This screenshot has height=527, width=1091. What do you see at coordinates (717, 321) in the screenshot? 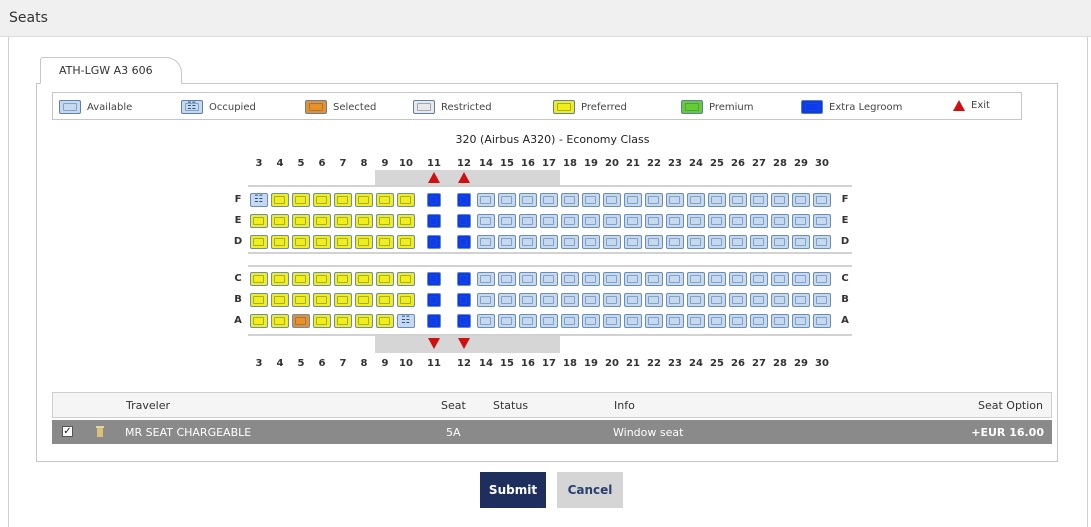
I see `seat-25A` at bounding box center [717, 321].